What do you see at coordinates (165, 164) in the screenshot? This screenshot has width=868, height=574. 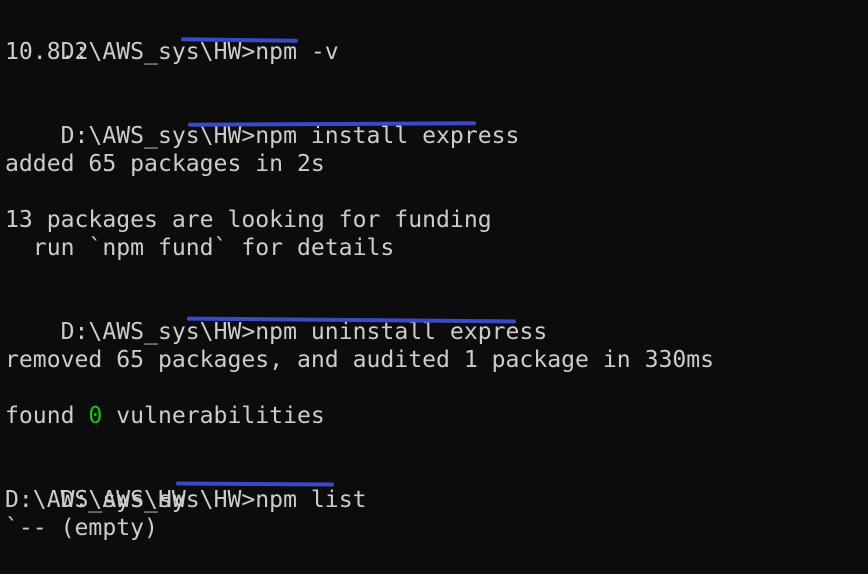 I see `output-line: added 65 packages in 2s` at bounding box center [165, 164].